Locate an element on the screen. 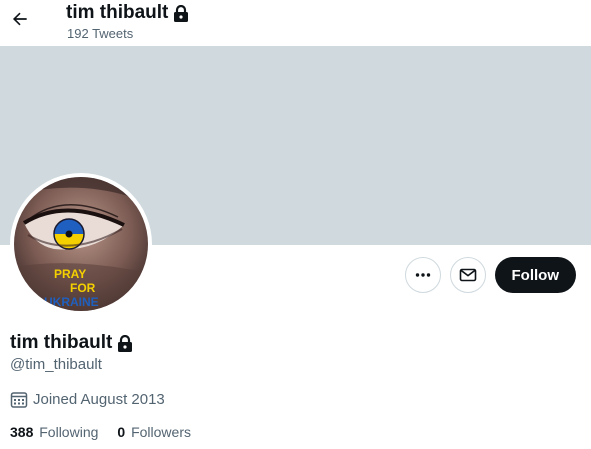  following-link: 388 Following is located at coordinates (54, 432).